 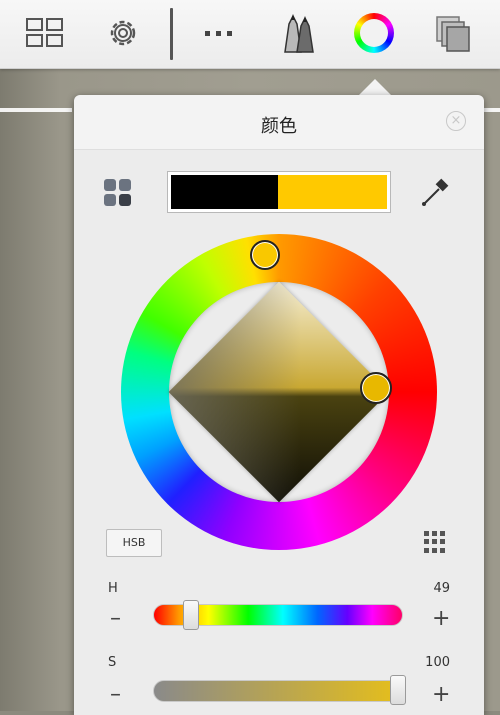 I want to click on hue-handle, so click(x=265, y=255).